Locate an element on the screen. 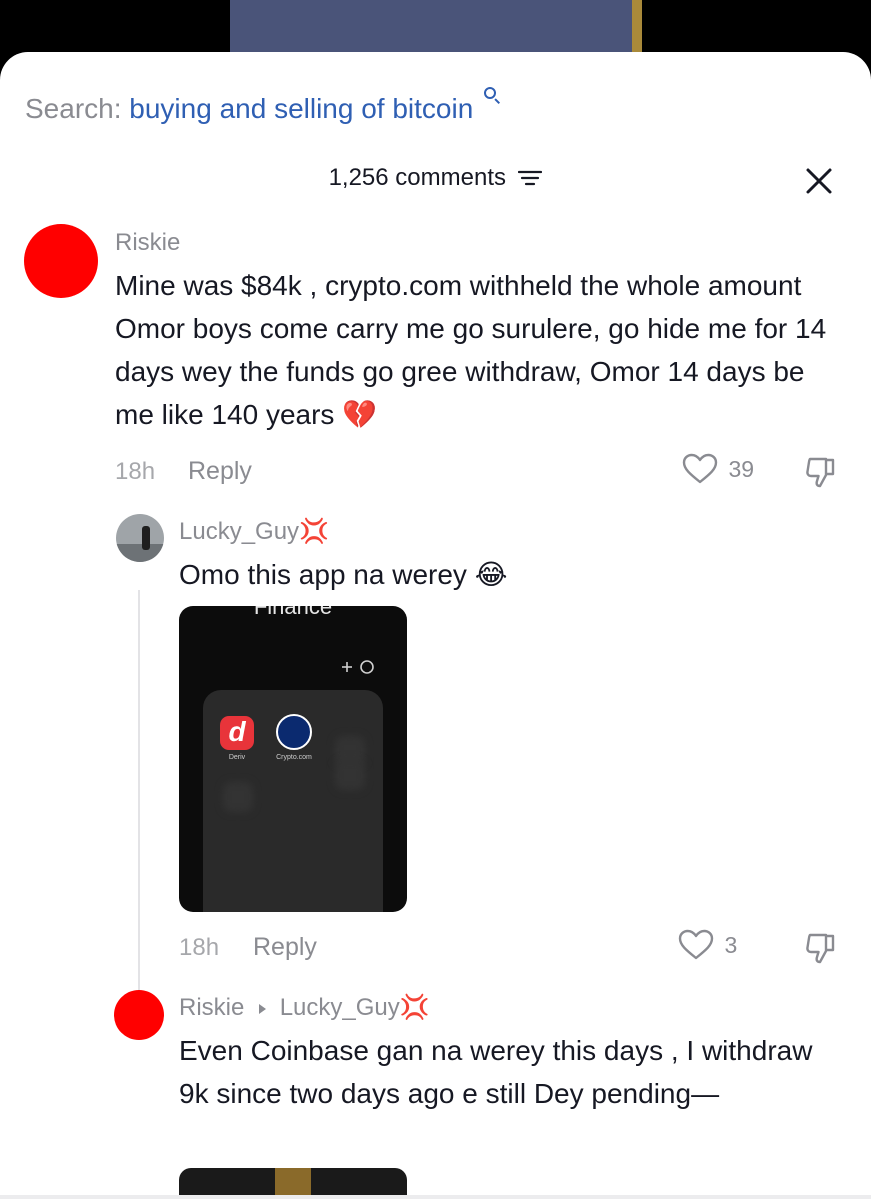 The image size is (871, 1199). crypto-app-icon is located at coordinates (294, 732).